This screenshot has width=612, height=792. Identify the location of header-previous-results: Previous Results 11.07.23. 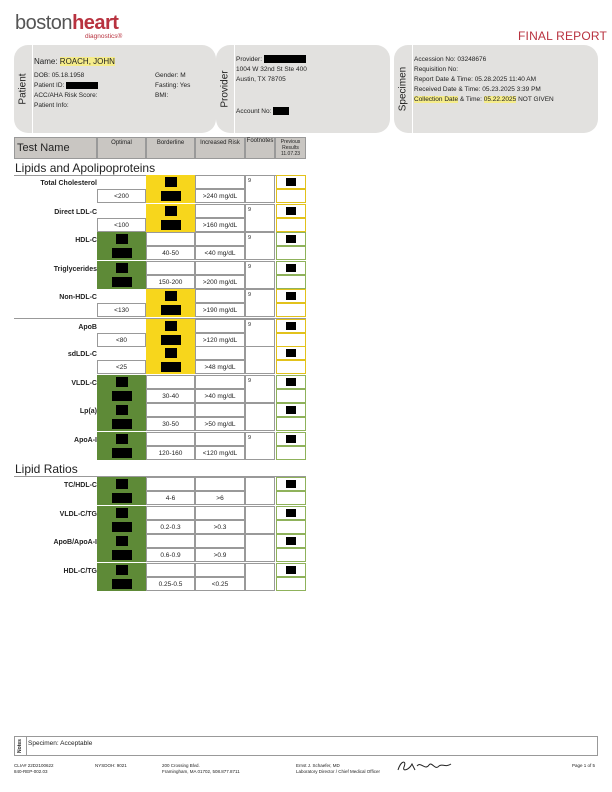
(290, 148).